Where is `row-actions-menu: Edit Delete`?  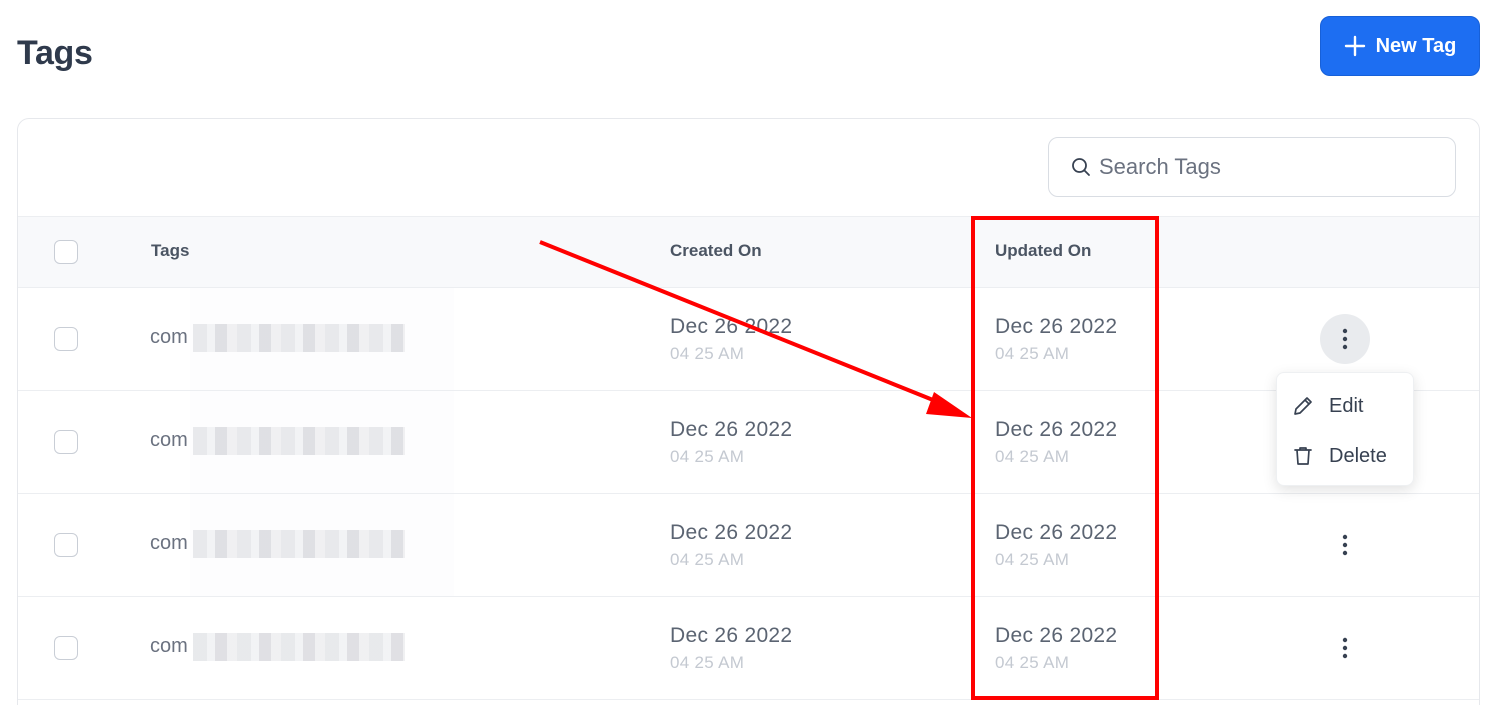
row-actions-menu: Edit Delete is located at coordinates (1345, 429).